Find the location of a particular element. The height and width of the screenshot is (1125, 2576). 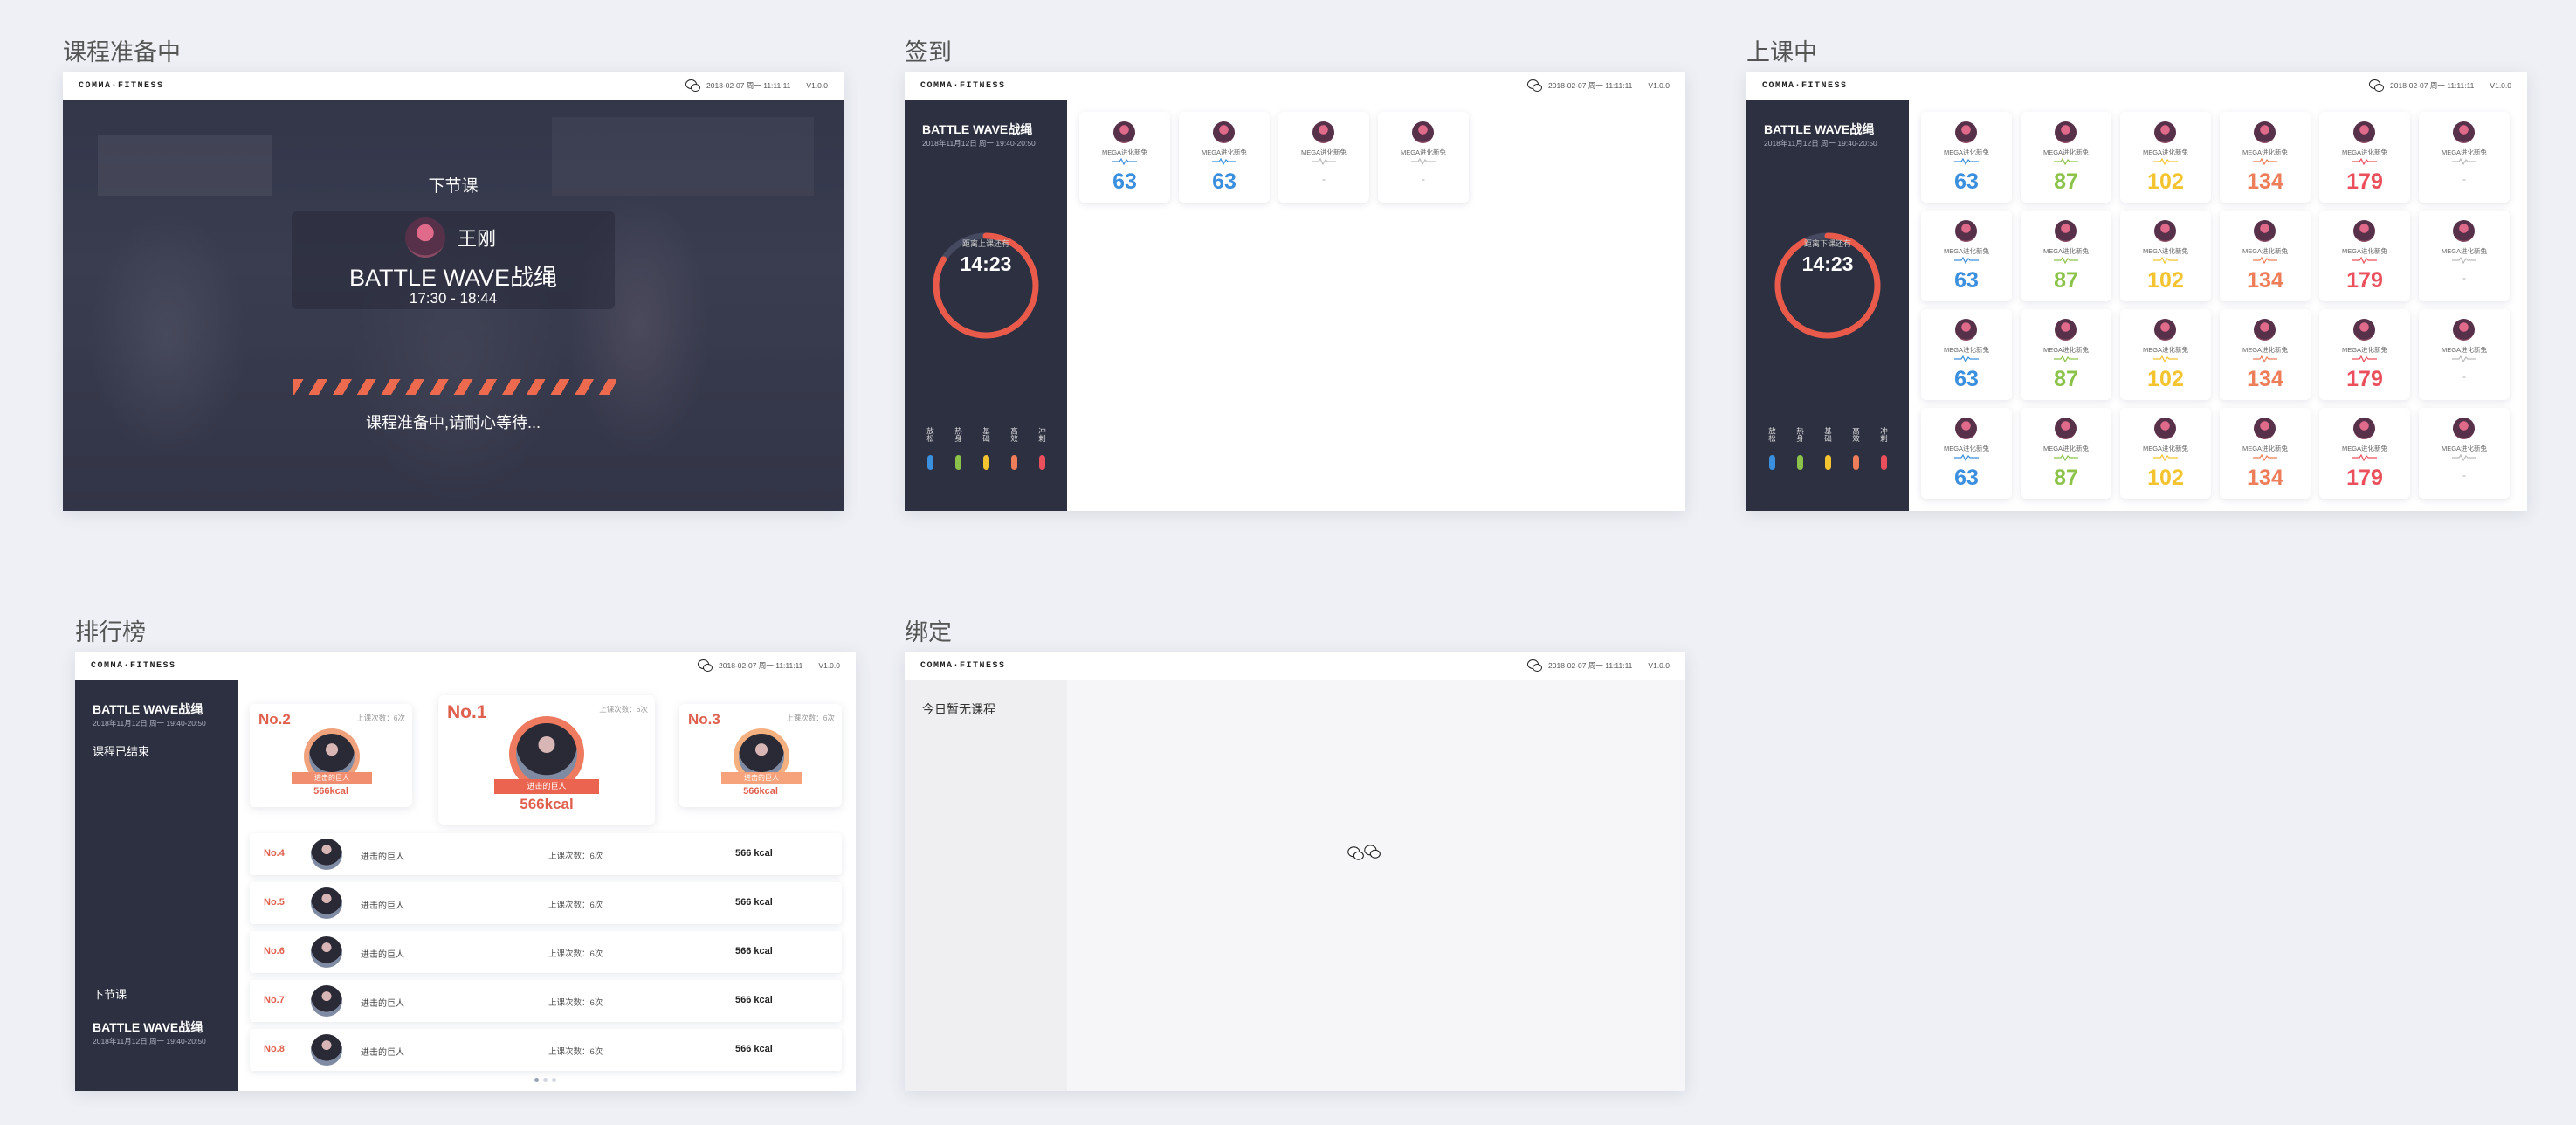

zone-basic: 基础 is located at coordinates (986, 448).